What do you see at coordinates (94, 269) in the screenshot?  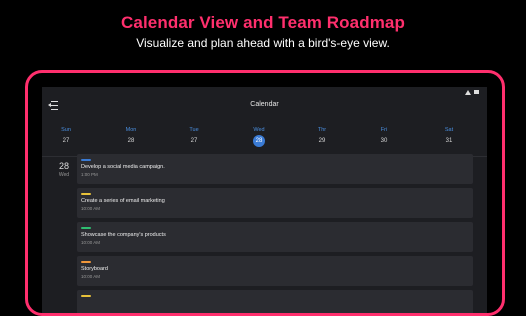 I see `event-title: Storyboard` at bounding box center [94, 269].